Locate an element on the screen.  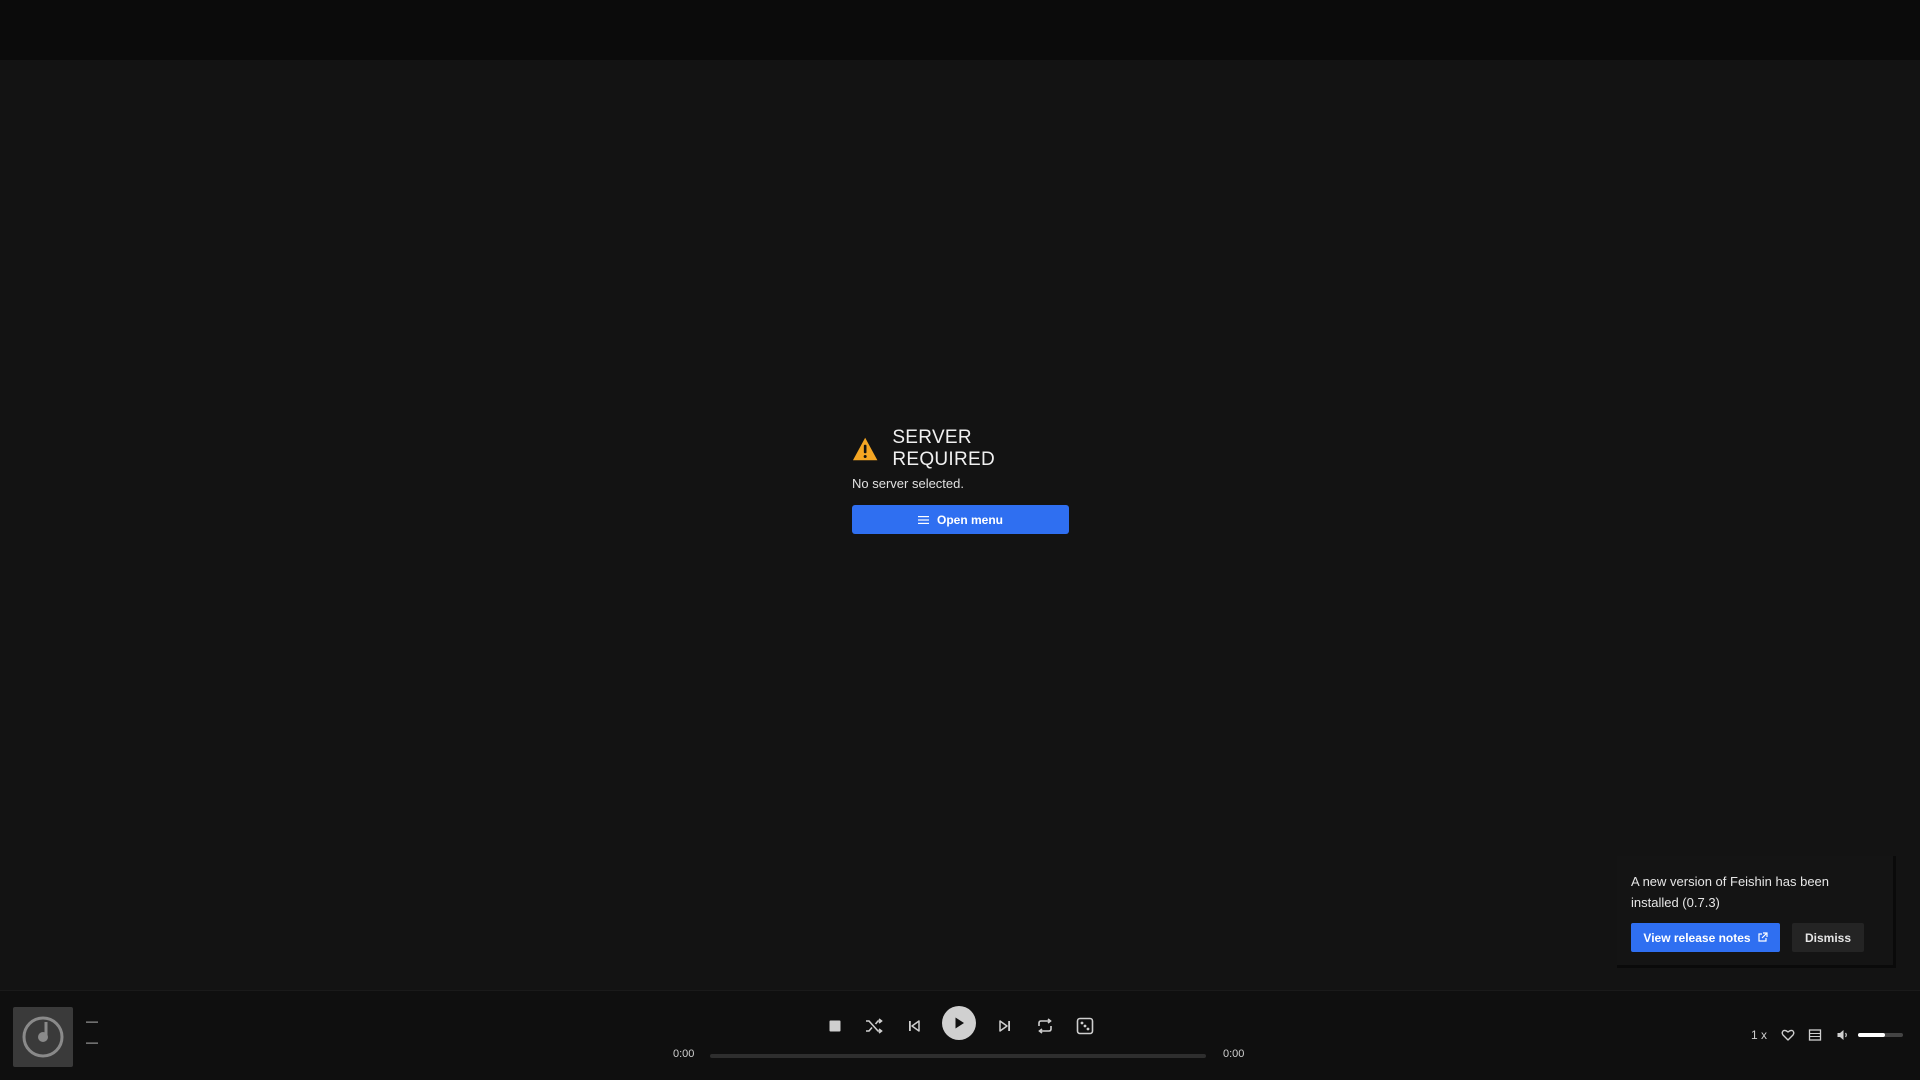
open-menu-button: Open menu is located at coordinates (960, 519).